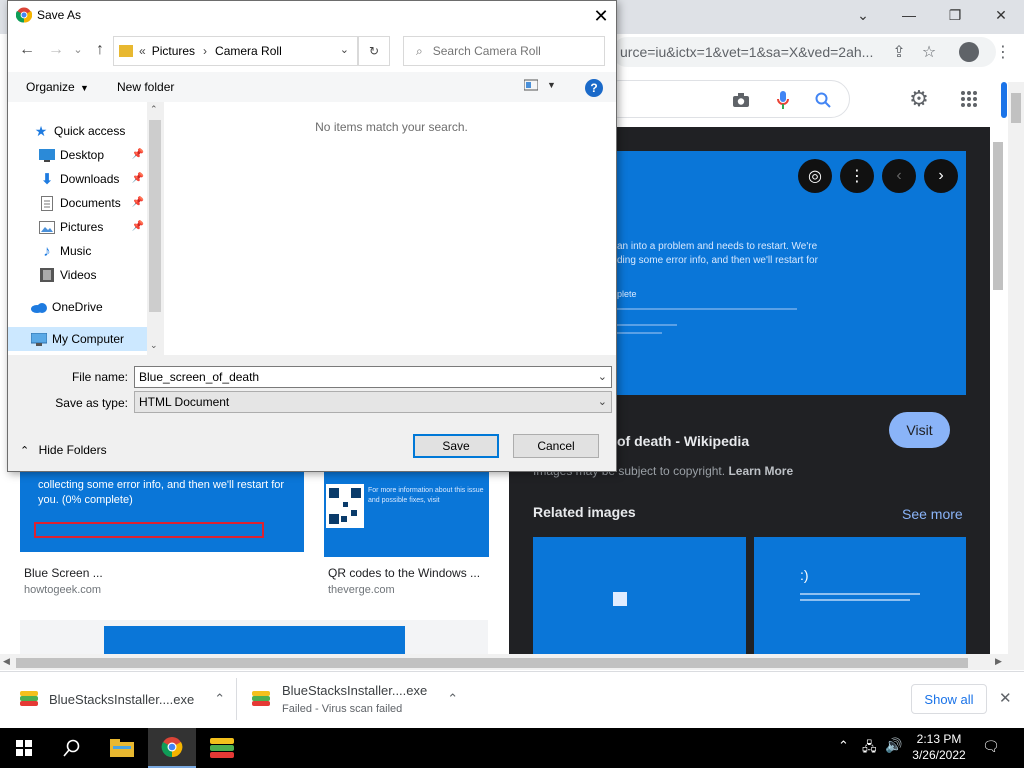 Image resolution: width=1024 pixels, height=768 pixels. Describe the element at coordinates (154, 345) in the screenshot. I see `scroll-down-icon: ⌄` at that location.